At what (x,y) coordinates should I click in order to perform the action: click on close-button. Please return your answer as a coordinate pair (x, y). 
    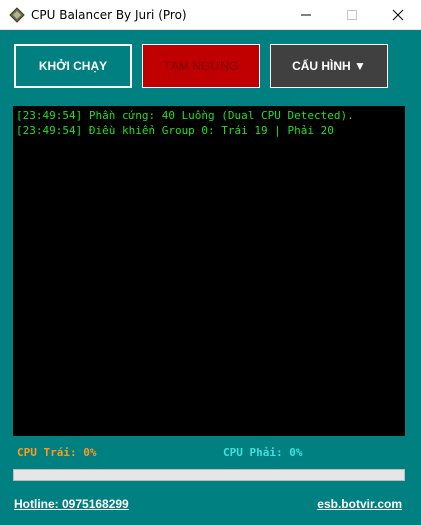
    Looking at the image, I should click on (398, 15).